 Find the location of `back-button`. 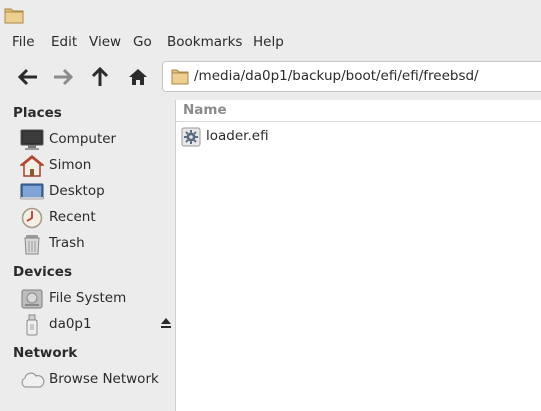

back-button is located at coordinates (28, 77).